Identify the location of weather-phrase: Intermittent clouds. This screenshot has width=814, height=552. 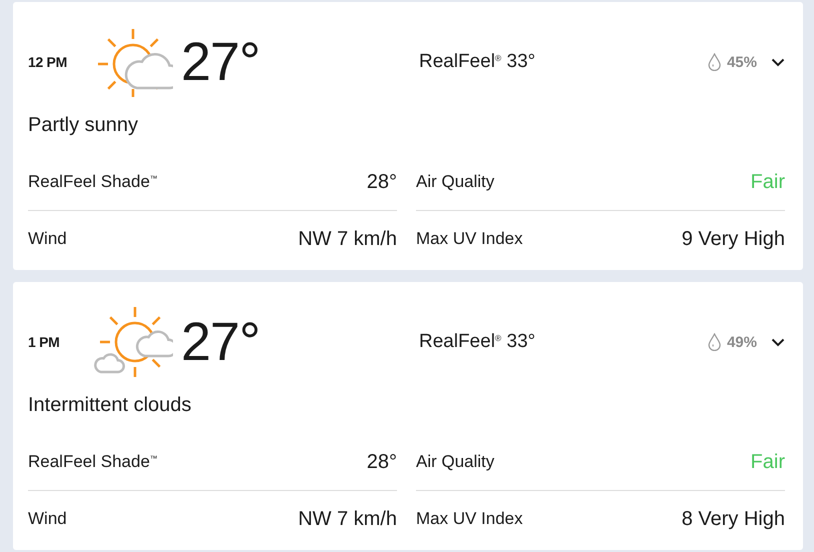
(110, 405).